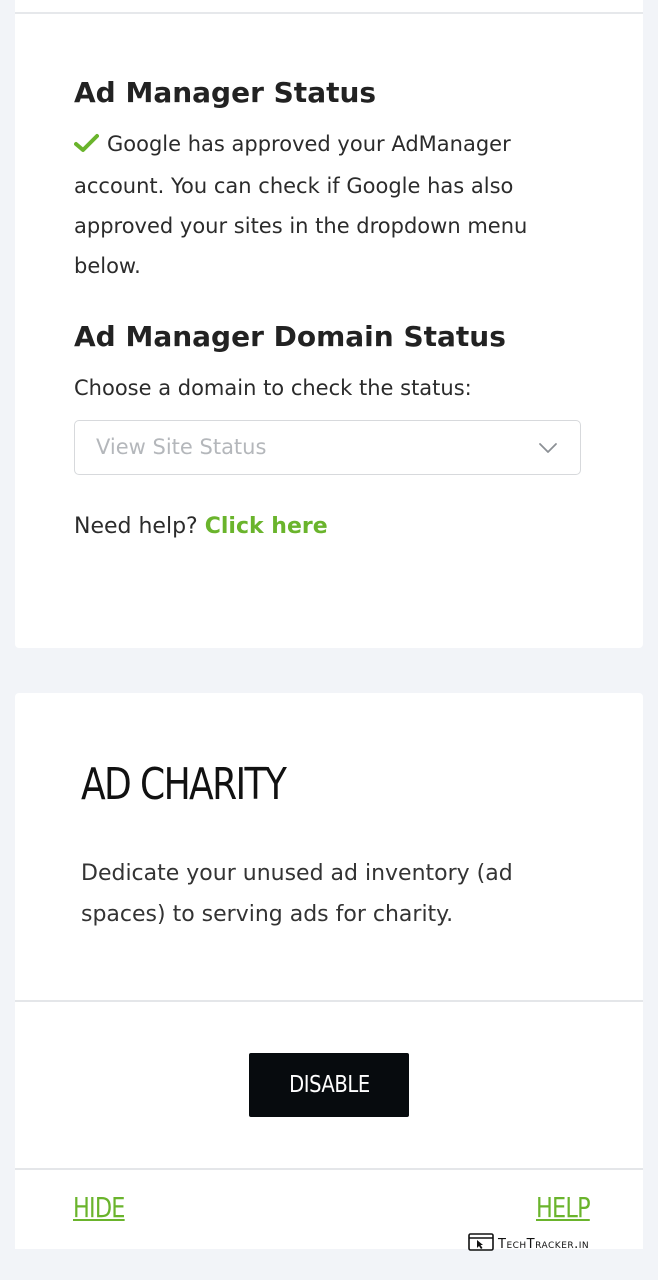 The height and width of the screenshot is (1280, 658). Describe the element at coordinates (225, 92) in the screenshot. I see `ad-manager-status-heading: Ad Manager Status` at that location.